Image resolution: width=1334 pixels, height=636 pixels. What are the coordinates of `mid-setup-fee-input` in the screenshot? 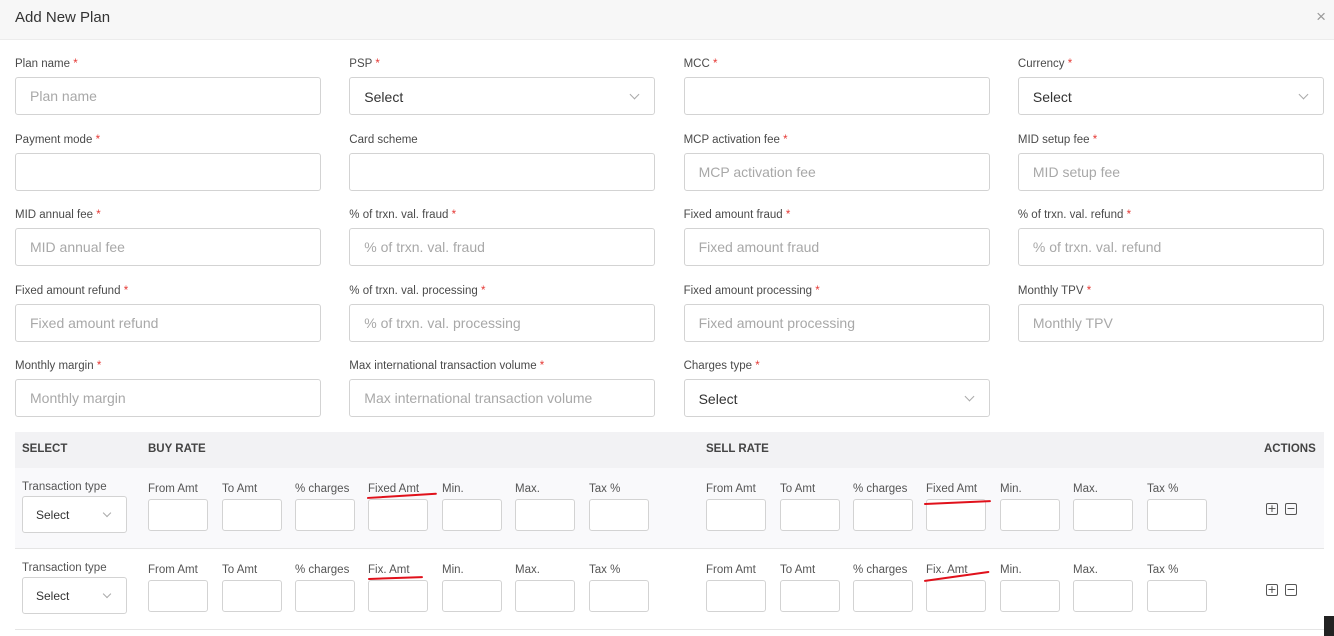 It's located at (1170, 171).